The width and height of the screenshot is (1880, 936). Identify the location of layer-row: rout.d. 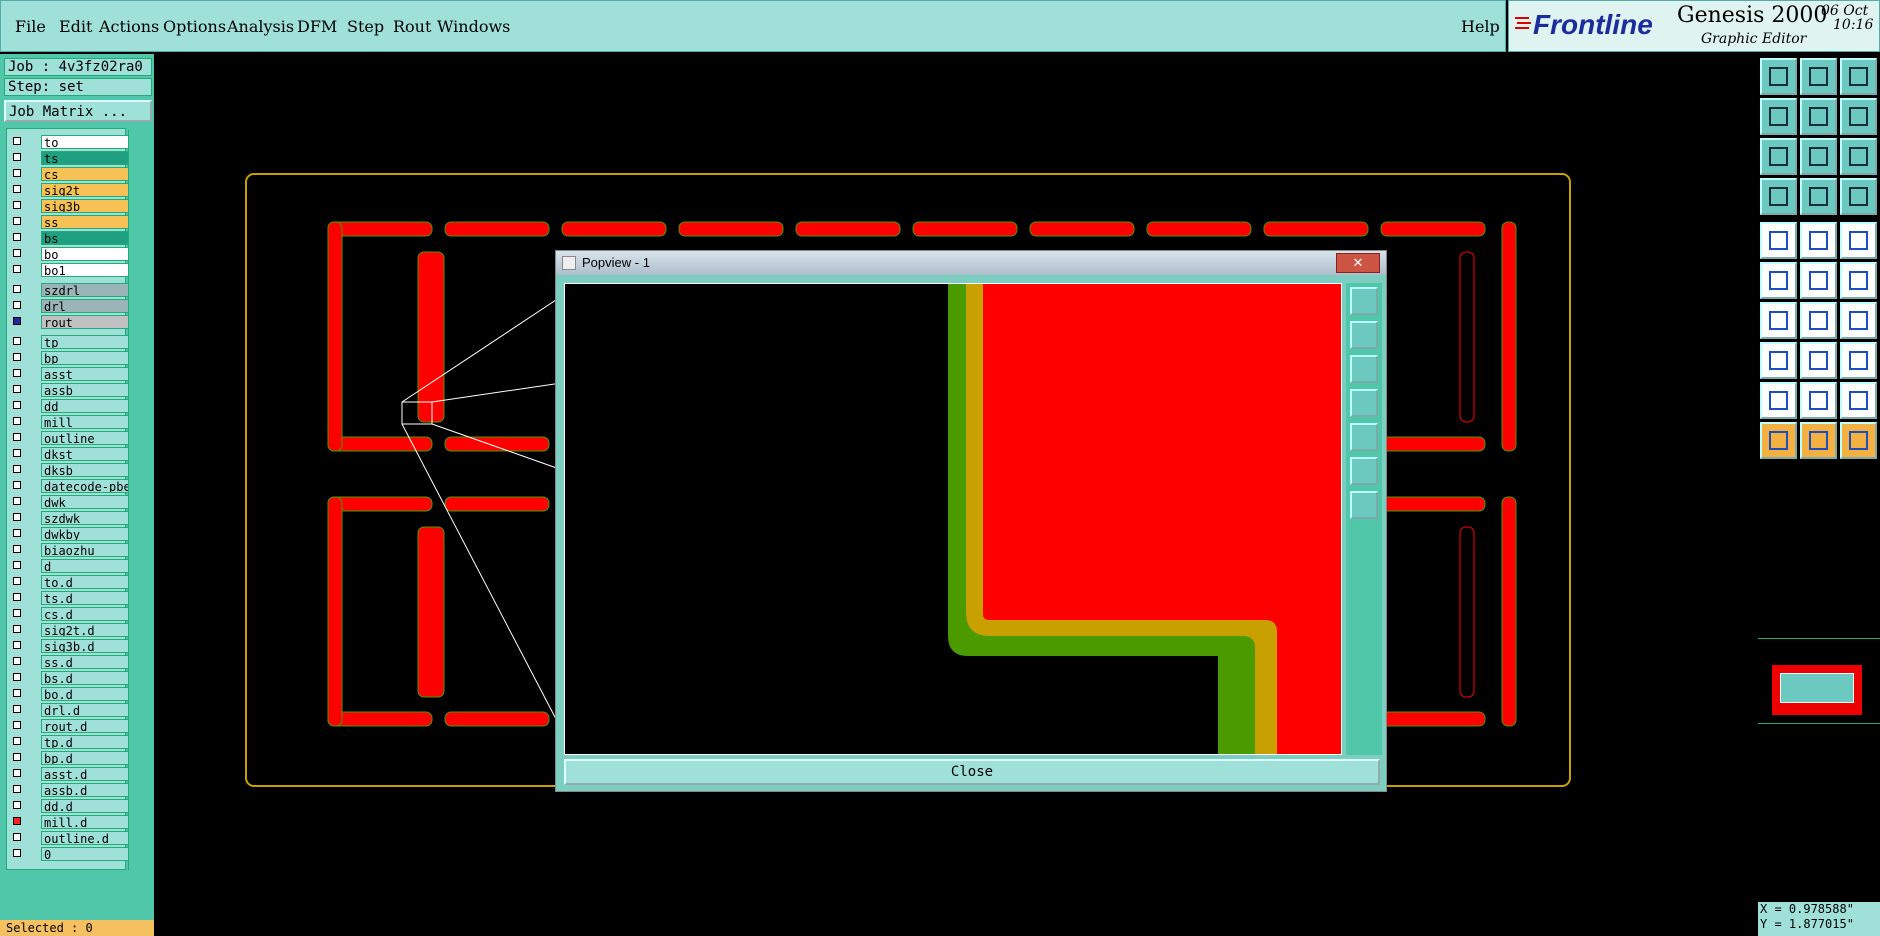
(68, 726).